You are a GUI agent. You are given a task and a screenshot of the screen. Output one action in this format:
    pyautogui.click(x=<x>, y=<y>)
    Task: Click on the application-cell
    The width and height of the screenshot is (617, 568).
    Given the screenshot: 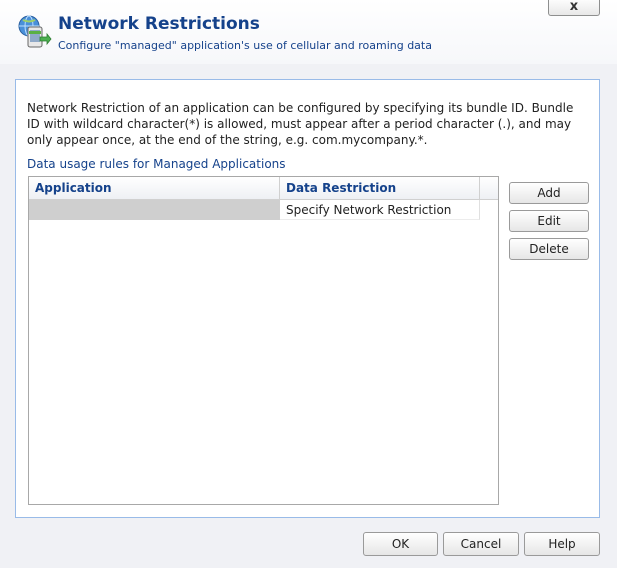 What is the action you would take?
    pyautogui.click(x=154, y=210)
    